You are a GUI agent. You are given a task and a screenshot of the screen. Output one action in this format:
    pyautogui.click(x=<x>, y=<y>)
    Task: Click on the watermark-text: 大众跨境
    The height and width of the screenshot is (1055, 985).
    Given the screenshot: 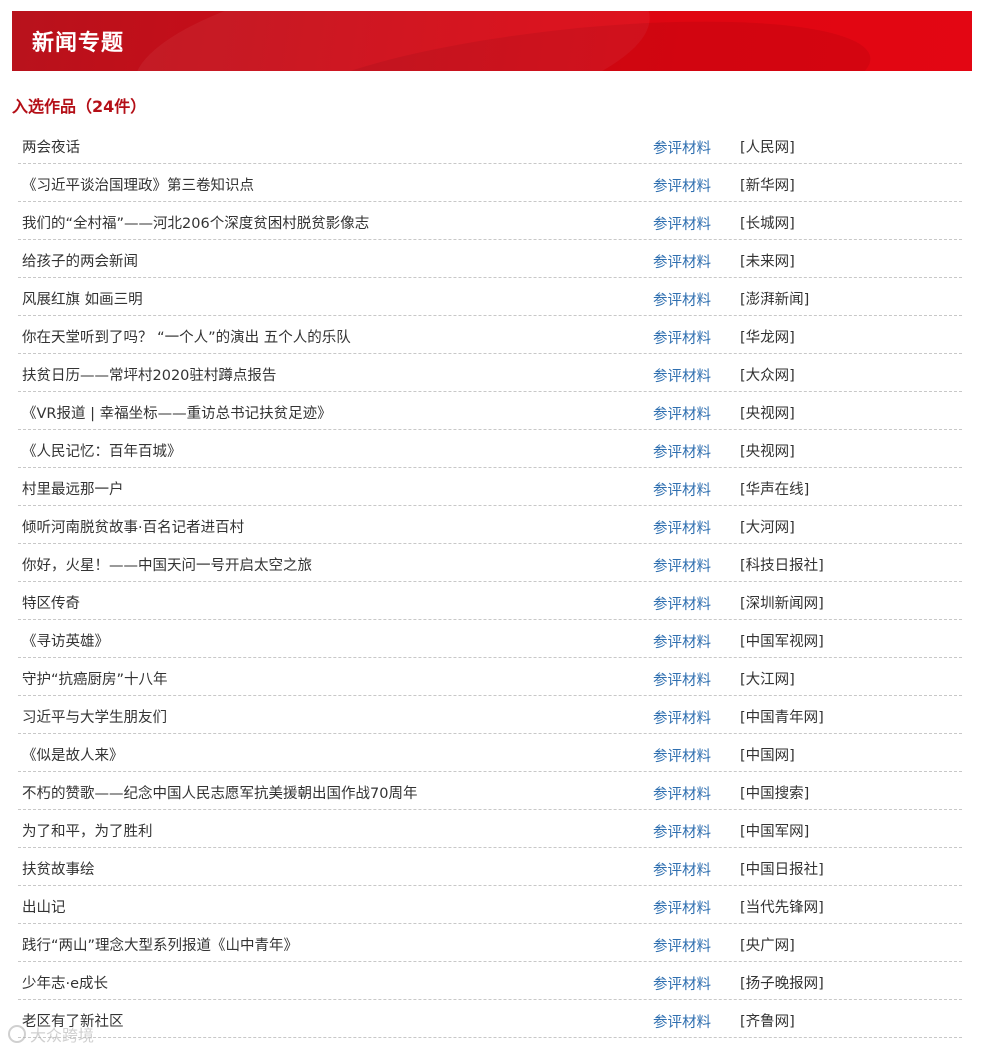 What is the action you would take?
    pyautogui.click(x=62, y=1035)
    